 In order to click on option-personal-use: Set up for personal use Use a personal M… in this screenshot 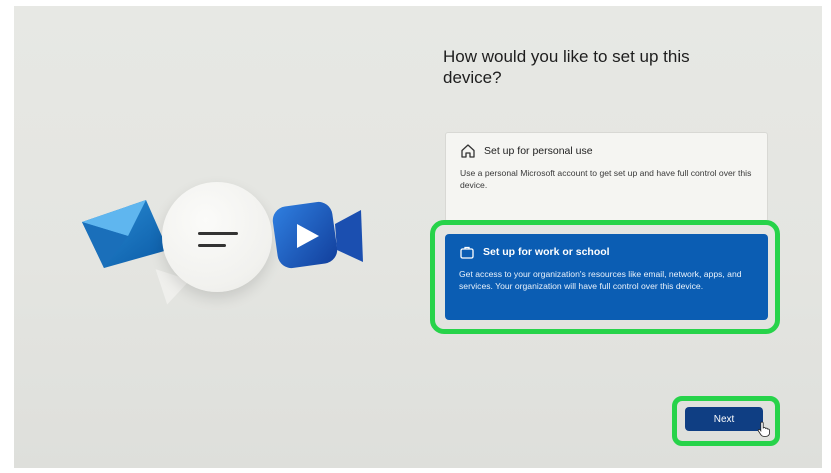, I will do `click(606, 177)`.